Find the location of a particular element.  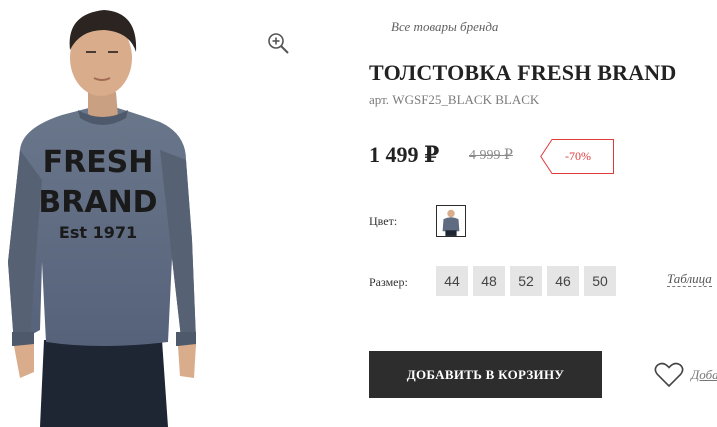

old-price: 4 999 ₽ is located at coordinates (491, 155).